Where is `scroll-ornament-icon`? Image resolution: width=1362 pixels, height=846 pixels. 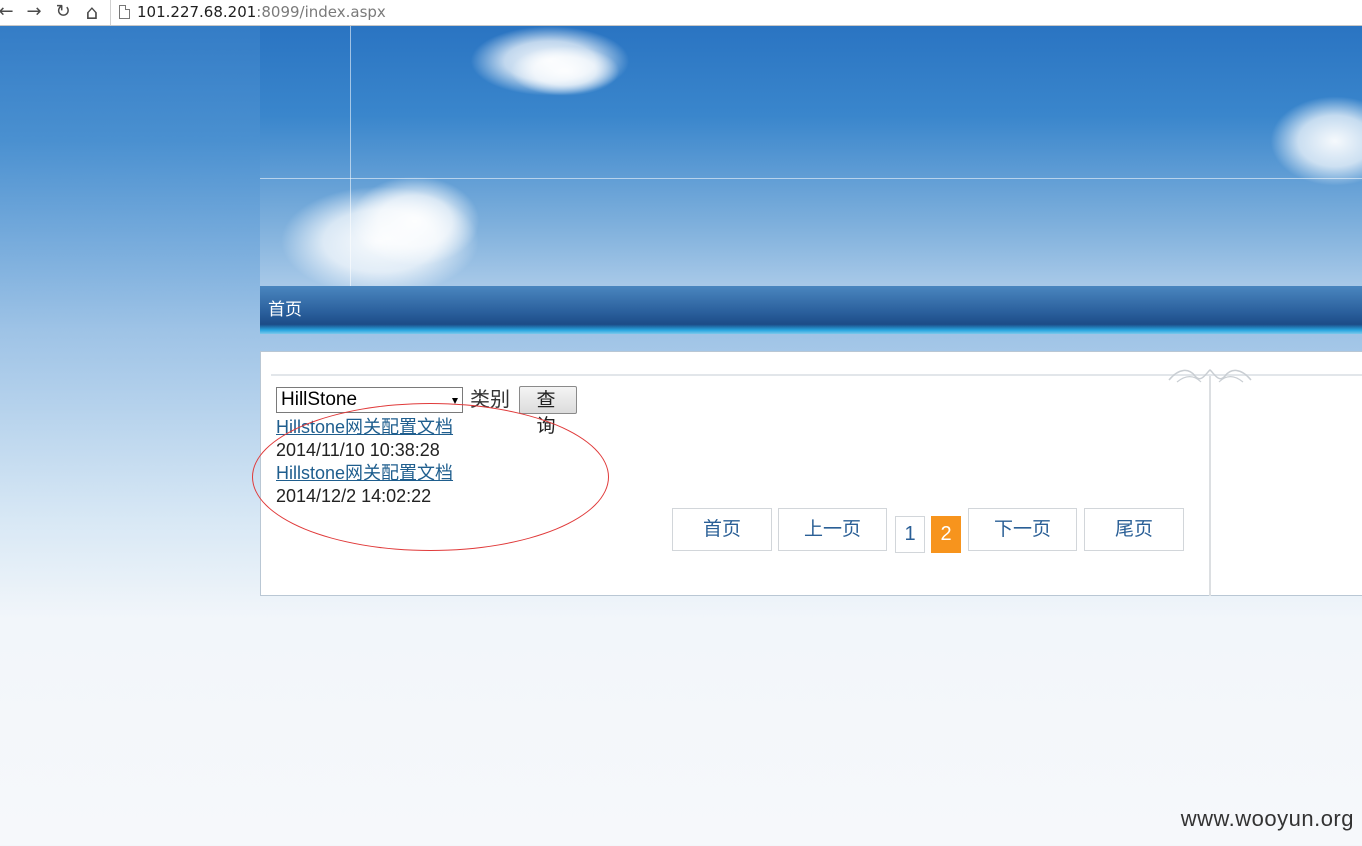
scroll-ornament-icon is located at coordinates (1210, 376).